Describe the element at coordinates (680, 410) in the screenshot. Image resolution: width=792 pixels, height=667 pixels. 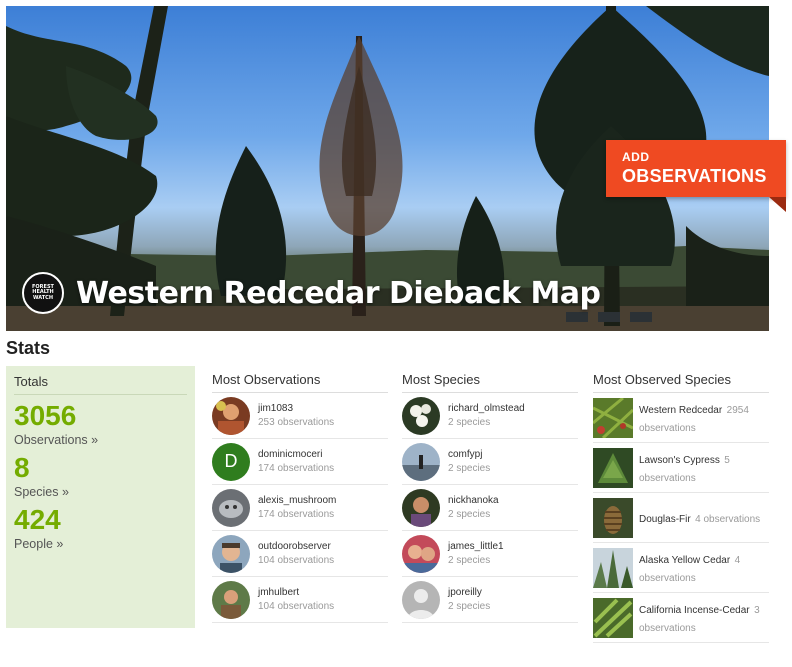
I see `species-name: Western Redcedar` at that location.